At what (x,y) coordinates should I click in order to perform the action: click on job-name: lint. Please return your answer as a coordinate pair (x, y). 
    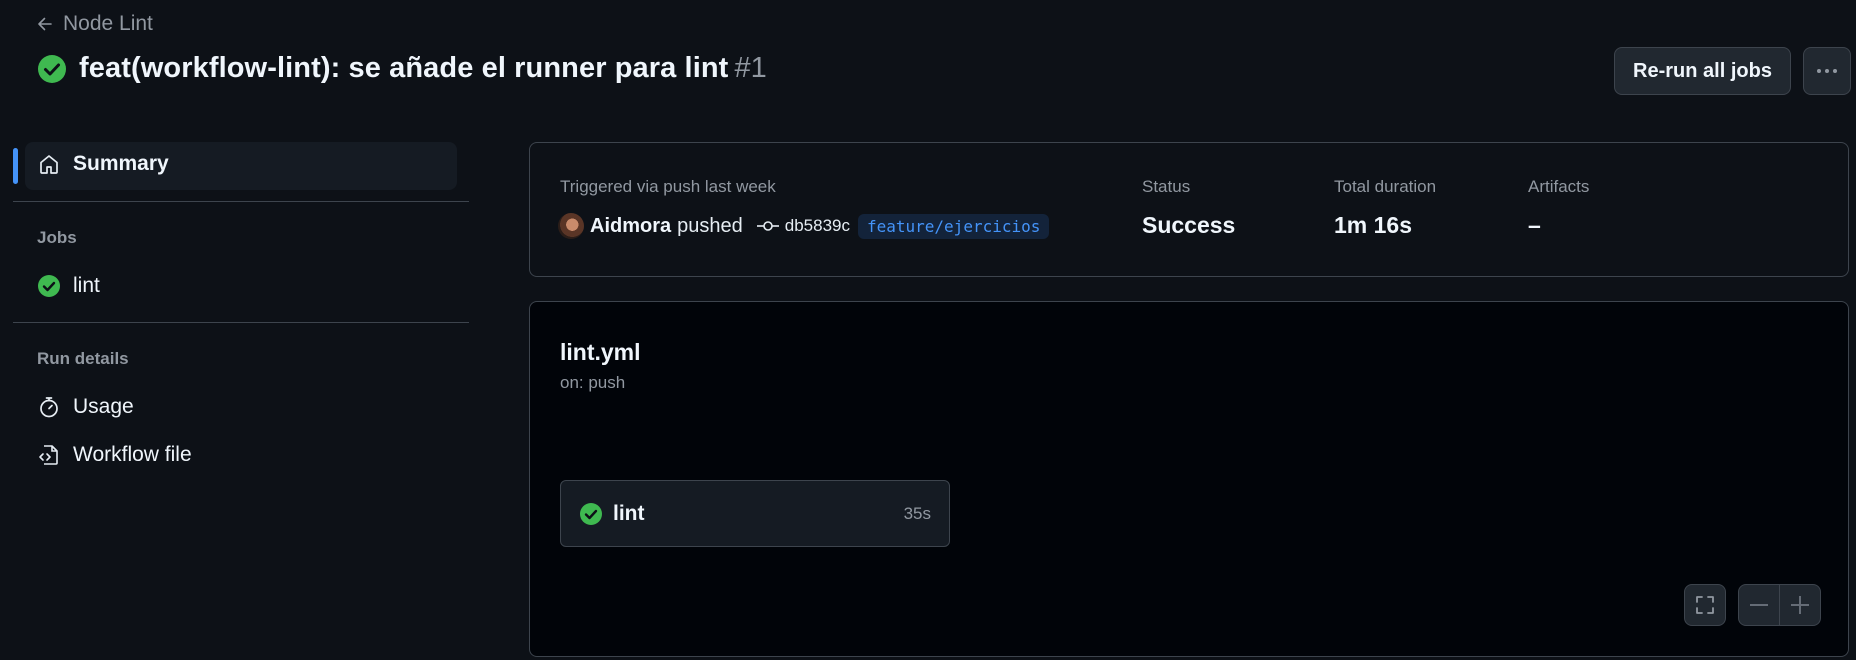
    Looking at the image, I should click on (629, 513).